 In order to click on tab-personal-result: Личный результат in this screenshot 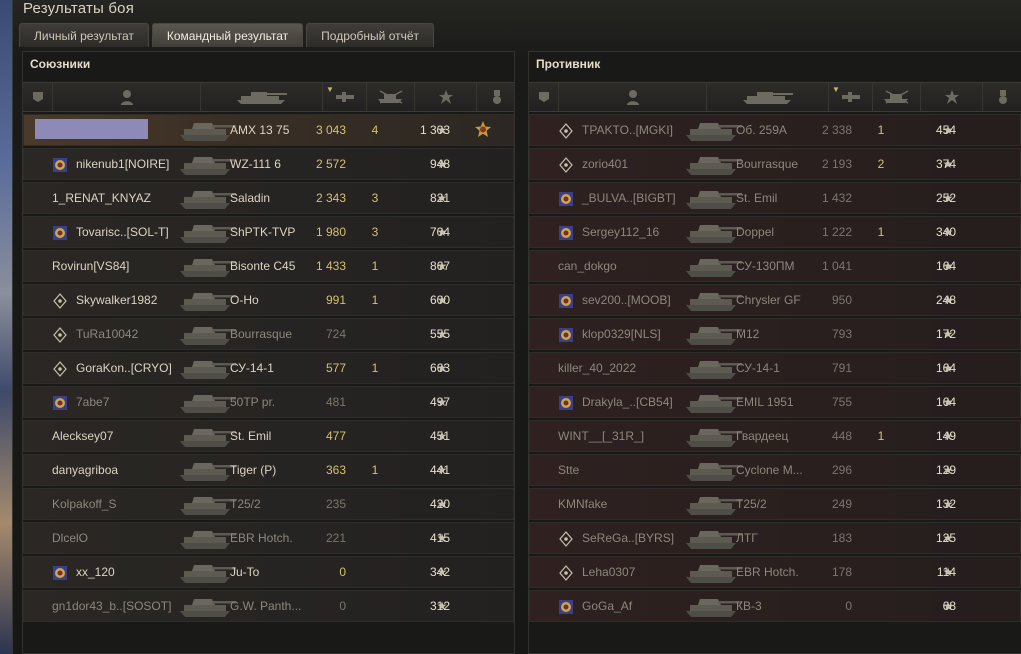, I will do `click(84, 35)`.